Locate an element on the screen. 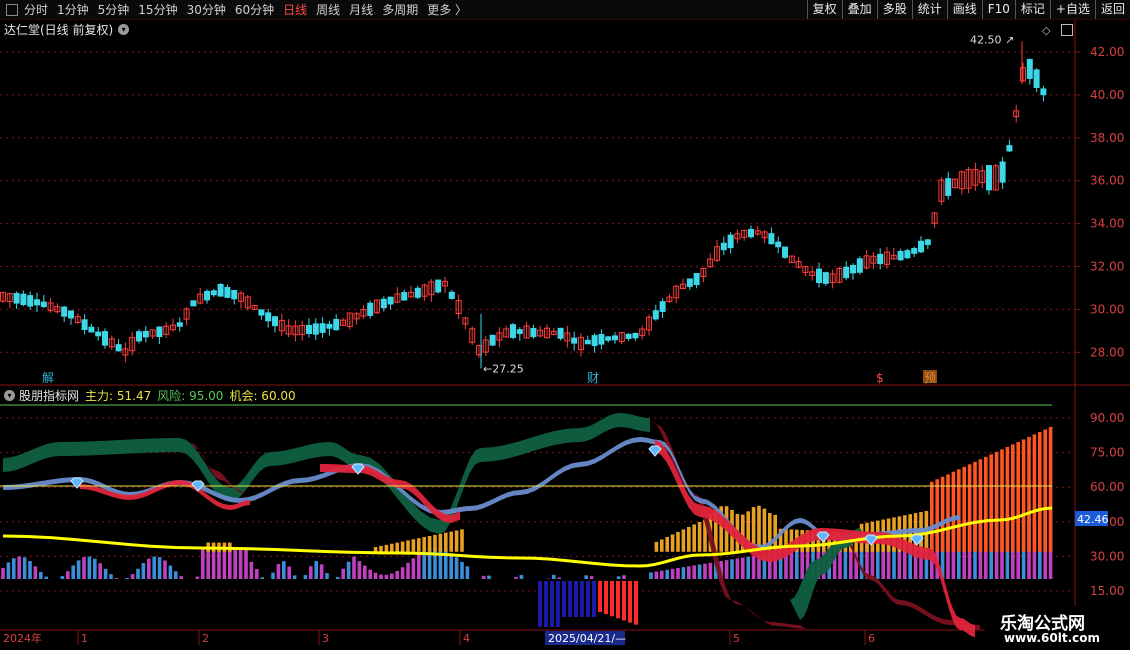  indicator-tick-label: 30.00 is located at coordinates (1107, 556).